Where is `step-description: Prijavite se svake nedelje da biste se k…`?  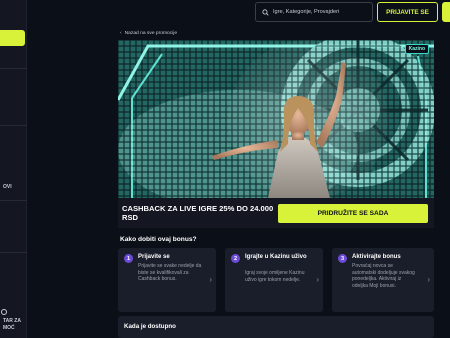
step-description: Prijavite se svake nedelje da biste se k… is located at coordinates (170, 273).